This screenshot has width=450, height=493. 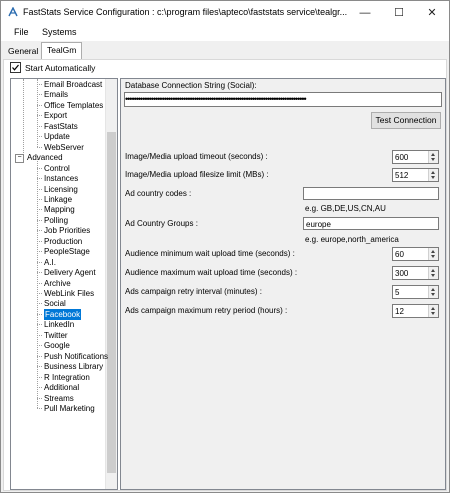 What do you see at coordinates (399, 254) in the screenshot?
I see `audience-min-value: 60` at bounding box center [399, 254].